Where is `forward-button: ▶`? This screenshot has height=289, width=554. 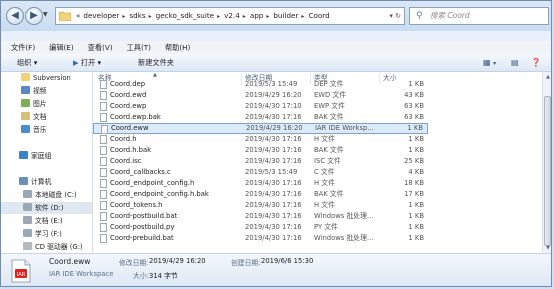
forward-button: ▶ is located at coordinates (34, 16).